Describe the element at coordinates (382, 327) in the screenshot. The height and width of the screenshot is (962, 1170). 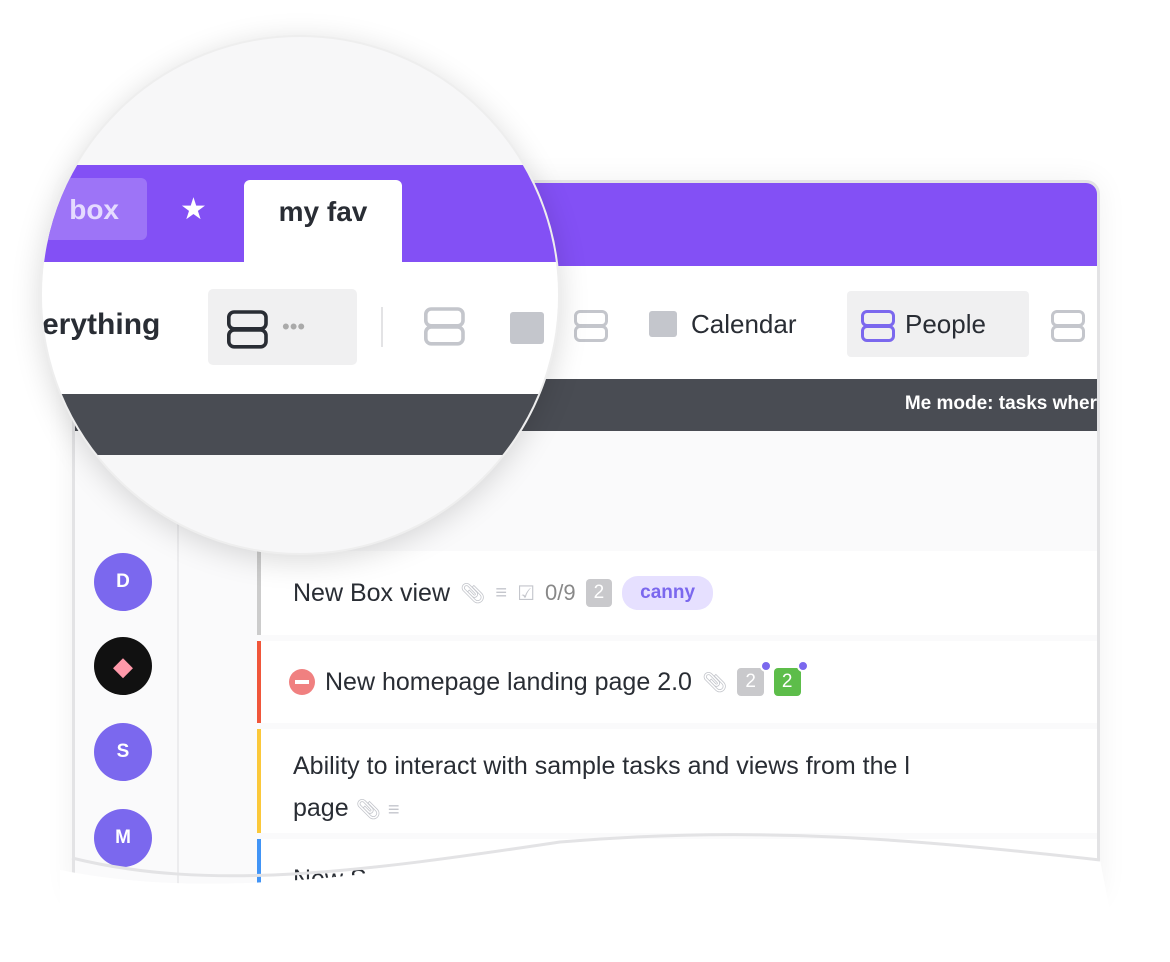
I see `divider` at that location.